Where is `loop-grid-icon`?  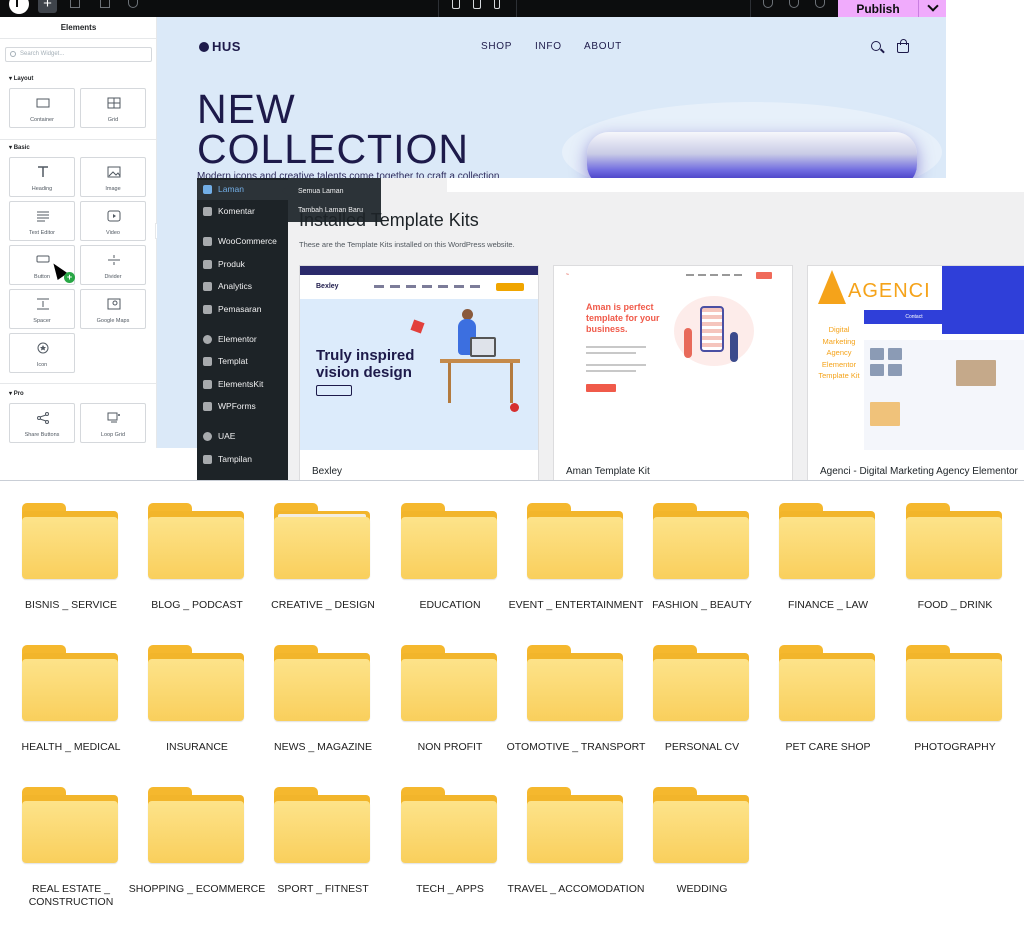 loop-grid-icon is located at coordinates (113, 417).